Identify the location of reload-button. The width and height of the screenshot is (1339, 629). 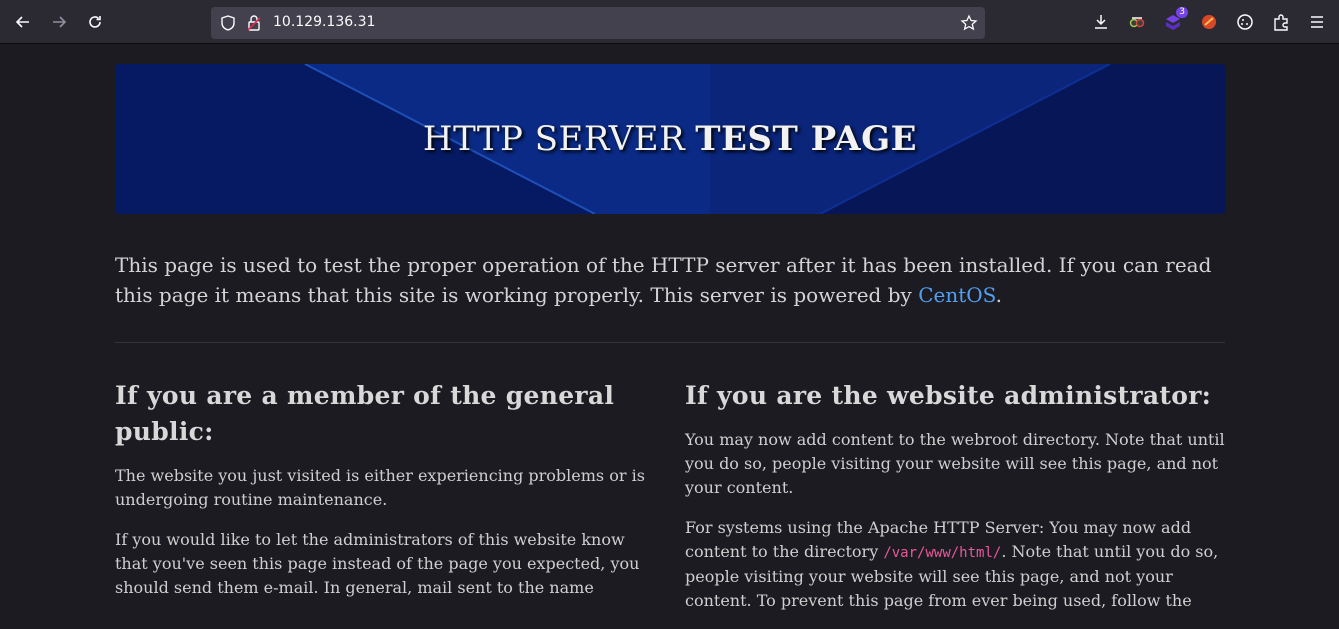
(95, 22).